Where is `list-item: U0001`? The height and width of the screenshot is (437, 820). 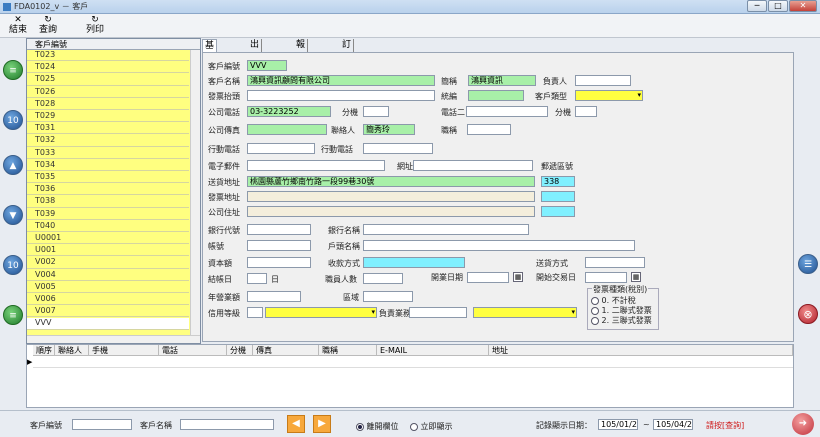
list-item: U0001 is located at coordinates (108, 239).